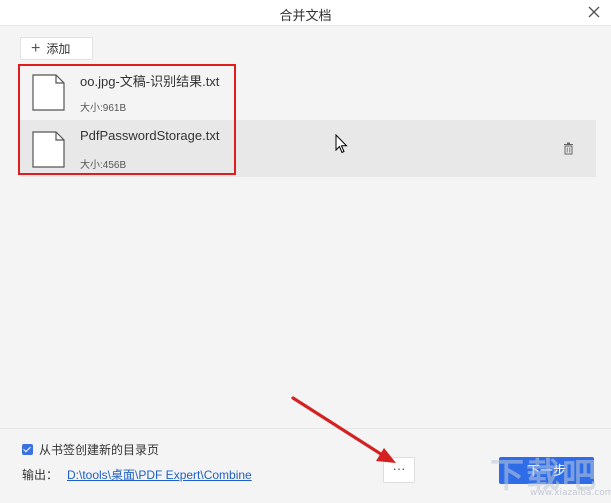 The width and height of the screenshot is (611, 503). Describe the element at coordinates (27, 449) in the screenshot. I see `checkbox-icon` at that location.